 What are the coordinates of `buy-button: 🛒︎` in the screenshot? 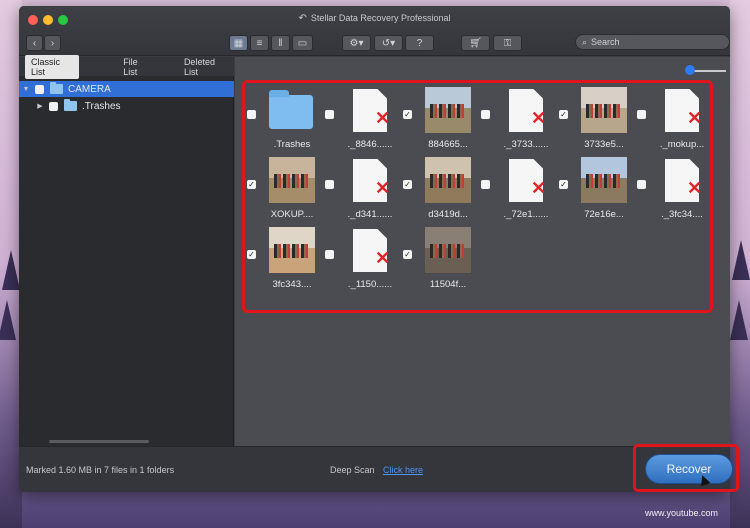 It's located at (475, 43).